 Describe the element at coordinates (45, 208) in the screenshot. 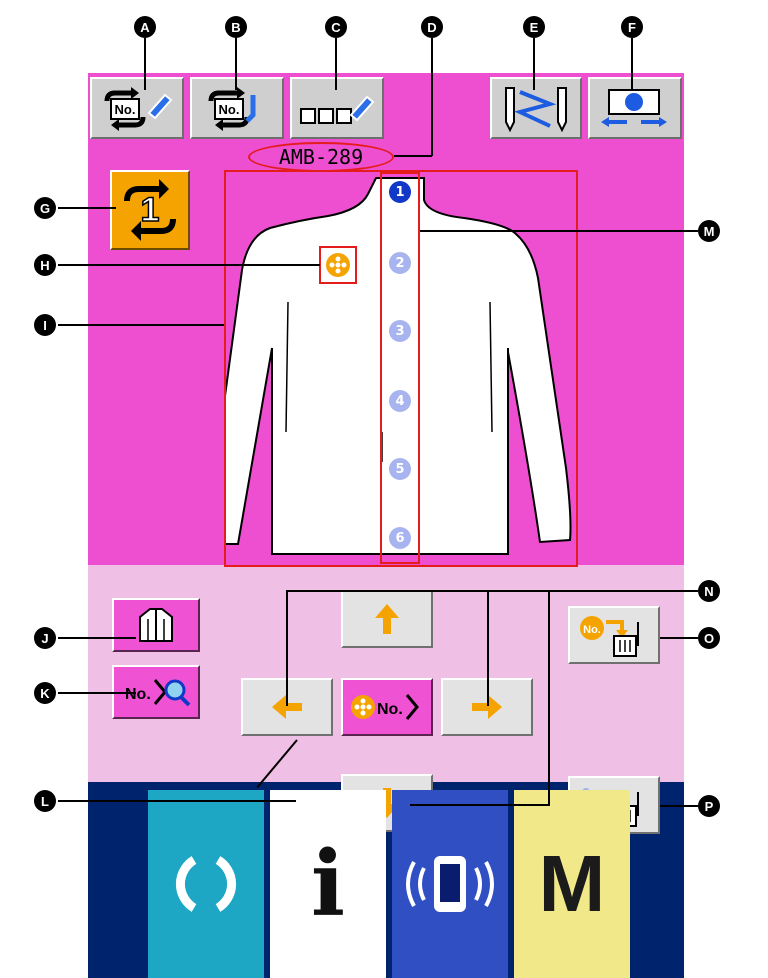

I see `callout-g: G` at that location.